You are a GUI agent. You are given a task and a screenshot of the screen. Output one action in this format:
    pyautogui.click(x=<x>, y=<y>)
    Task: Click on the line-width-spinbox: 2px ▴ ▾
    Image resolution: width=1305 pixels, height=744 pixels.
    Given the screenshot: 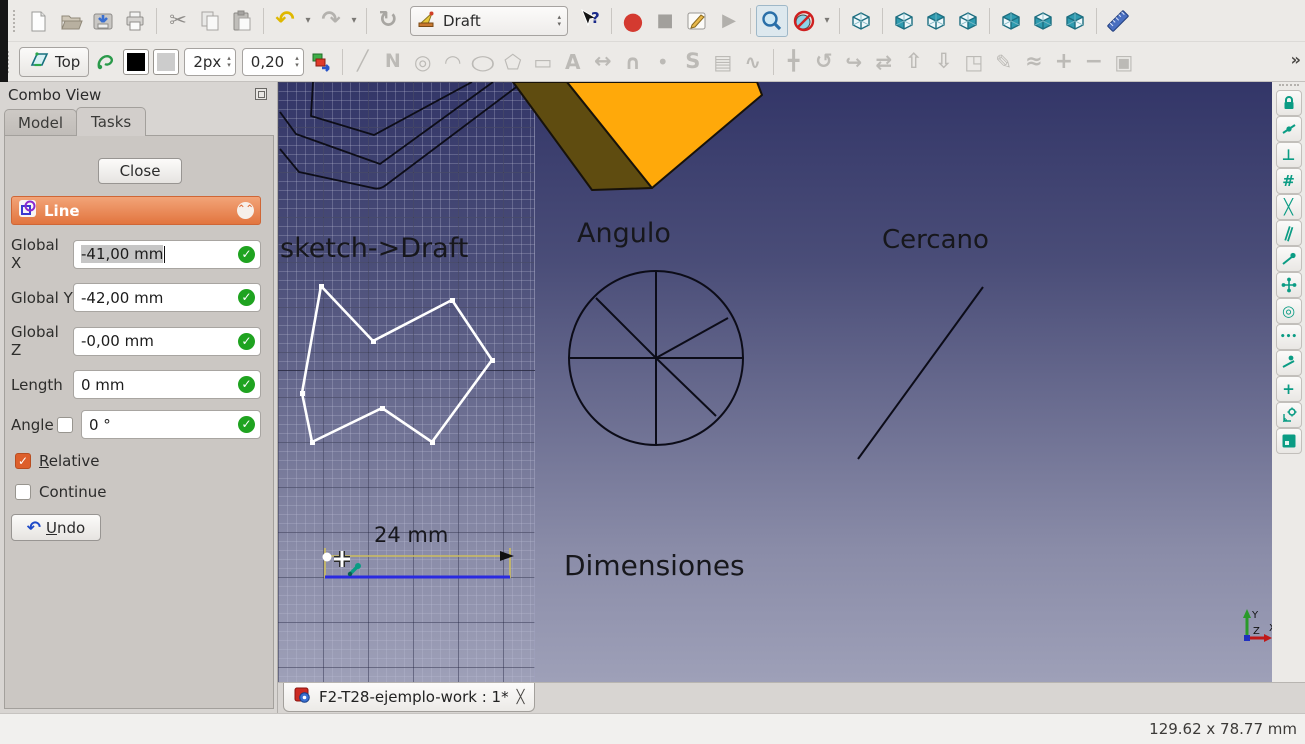 What is the action you would take?
    pyautogui.click(x=210, y=61)
    